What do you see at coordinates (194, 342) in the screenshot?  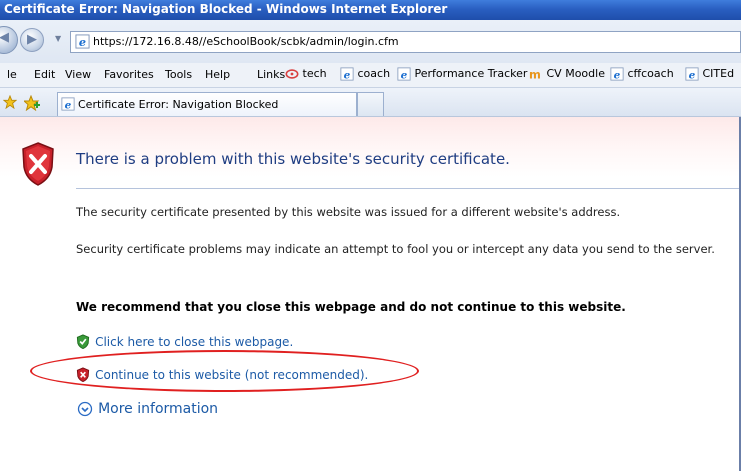 I see `close-link-text: Click here to close this webpage.` at bounding box center [194, 342].